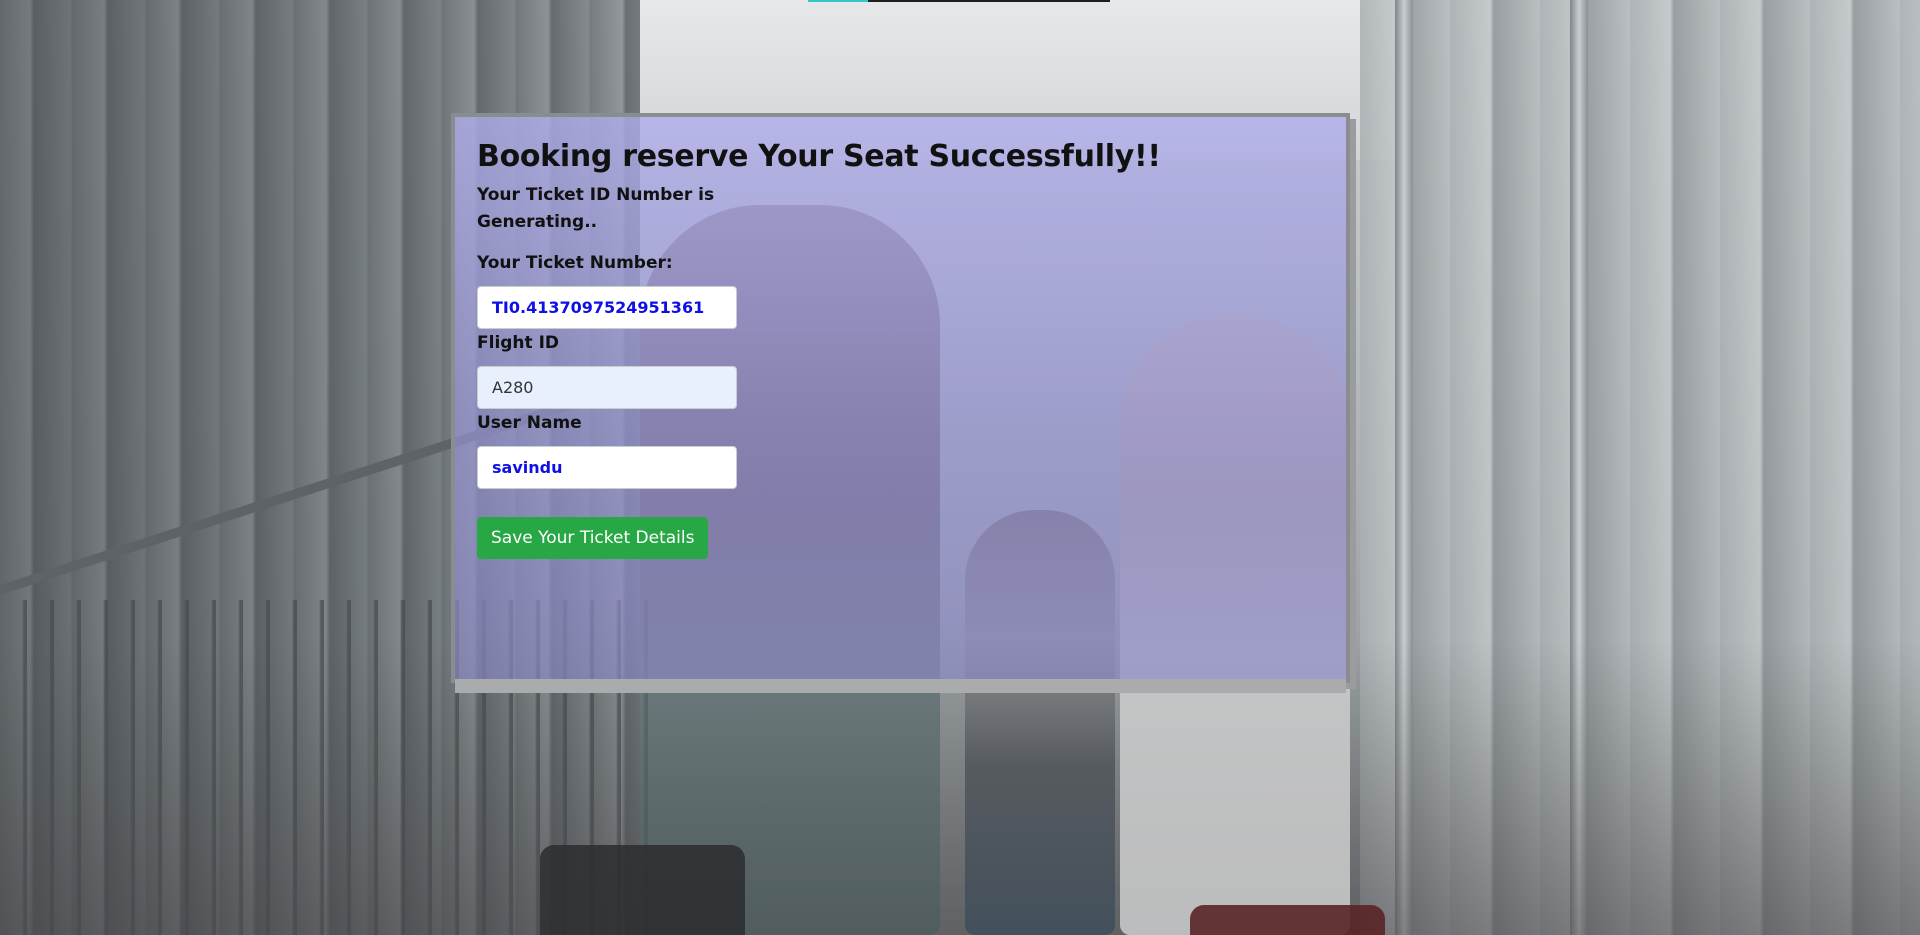 The height and width of the screenshot is (935, 1920). Describe the element at coordinates (959, 1) in the screenshot. I see `top-strip` at that location.